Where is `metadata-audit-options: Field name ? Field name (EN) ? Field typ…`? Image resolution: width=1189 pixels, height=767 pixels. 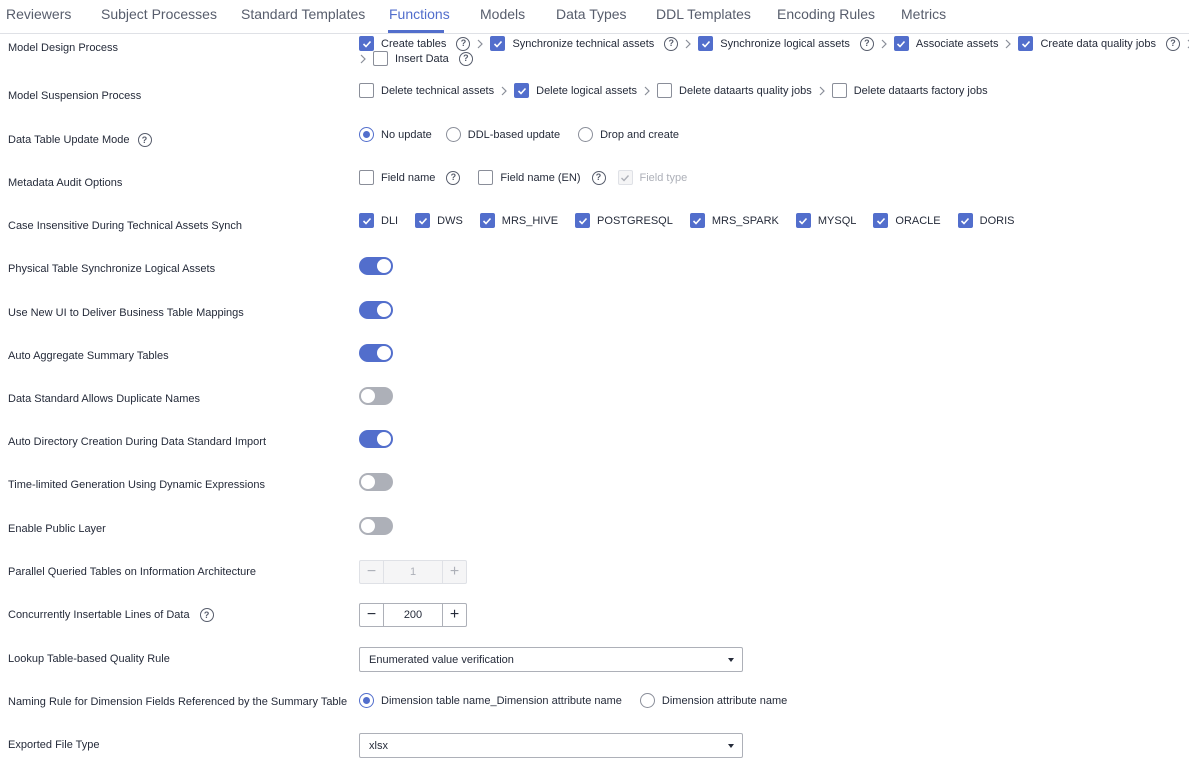 metadata-audit-options: Field name ? Field name (EN) ? Field typ… is located at coordinates (523, 177).